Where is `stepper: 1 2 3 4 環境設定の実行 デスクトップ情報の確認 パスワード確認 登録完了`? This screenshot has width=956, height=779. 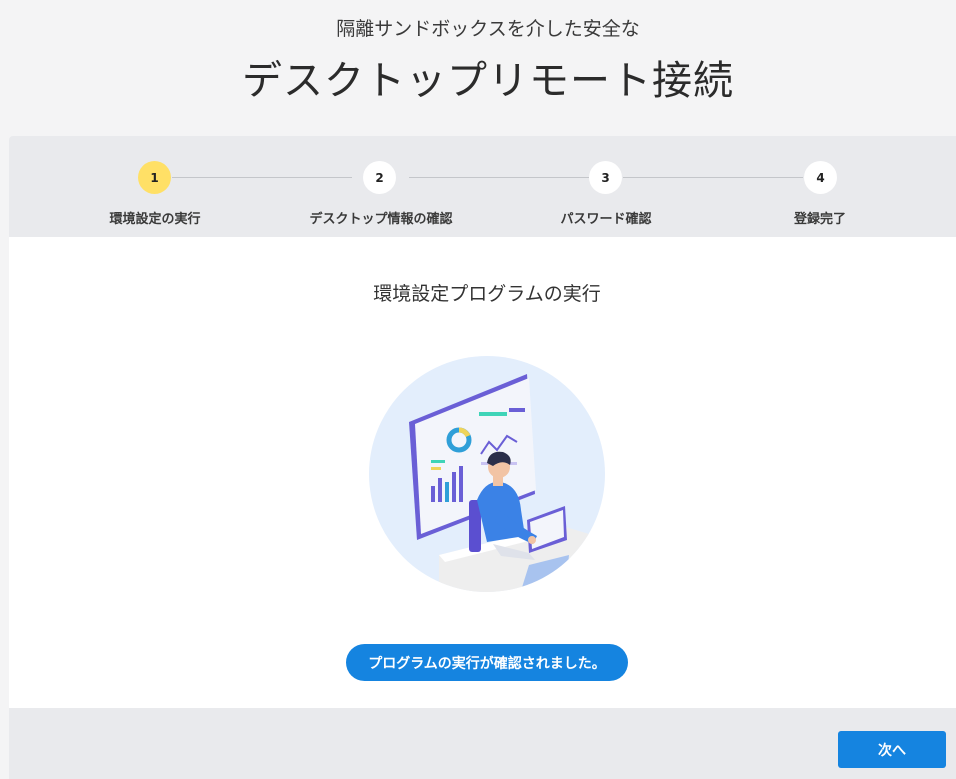 stepper: 1 2 3 4 環境設定の実行 デスクトップ情報の確認 パスワード確認 登録完了 is located at coordinates (482, 186).